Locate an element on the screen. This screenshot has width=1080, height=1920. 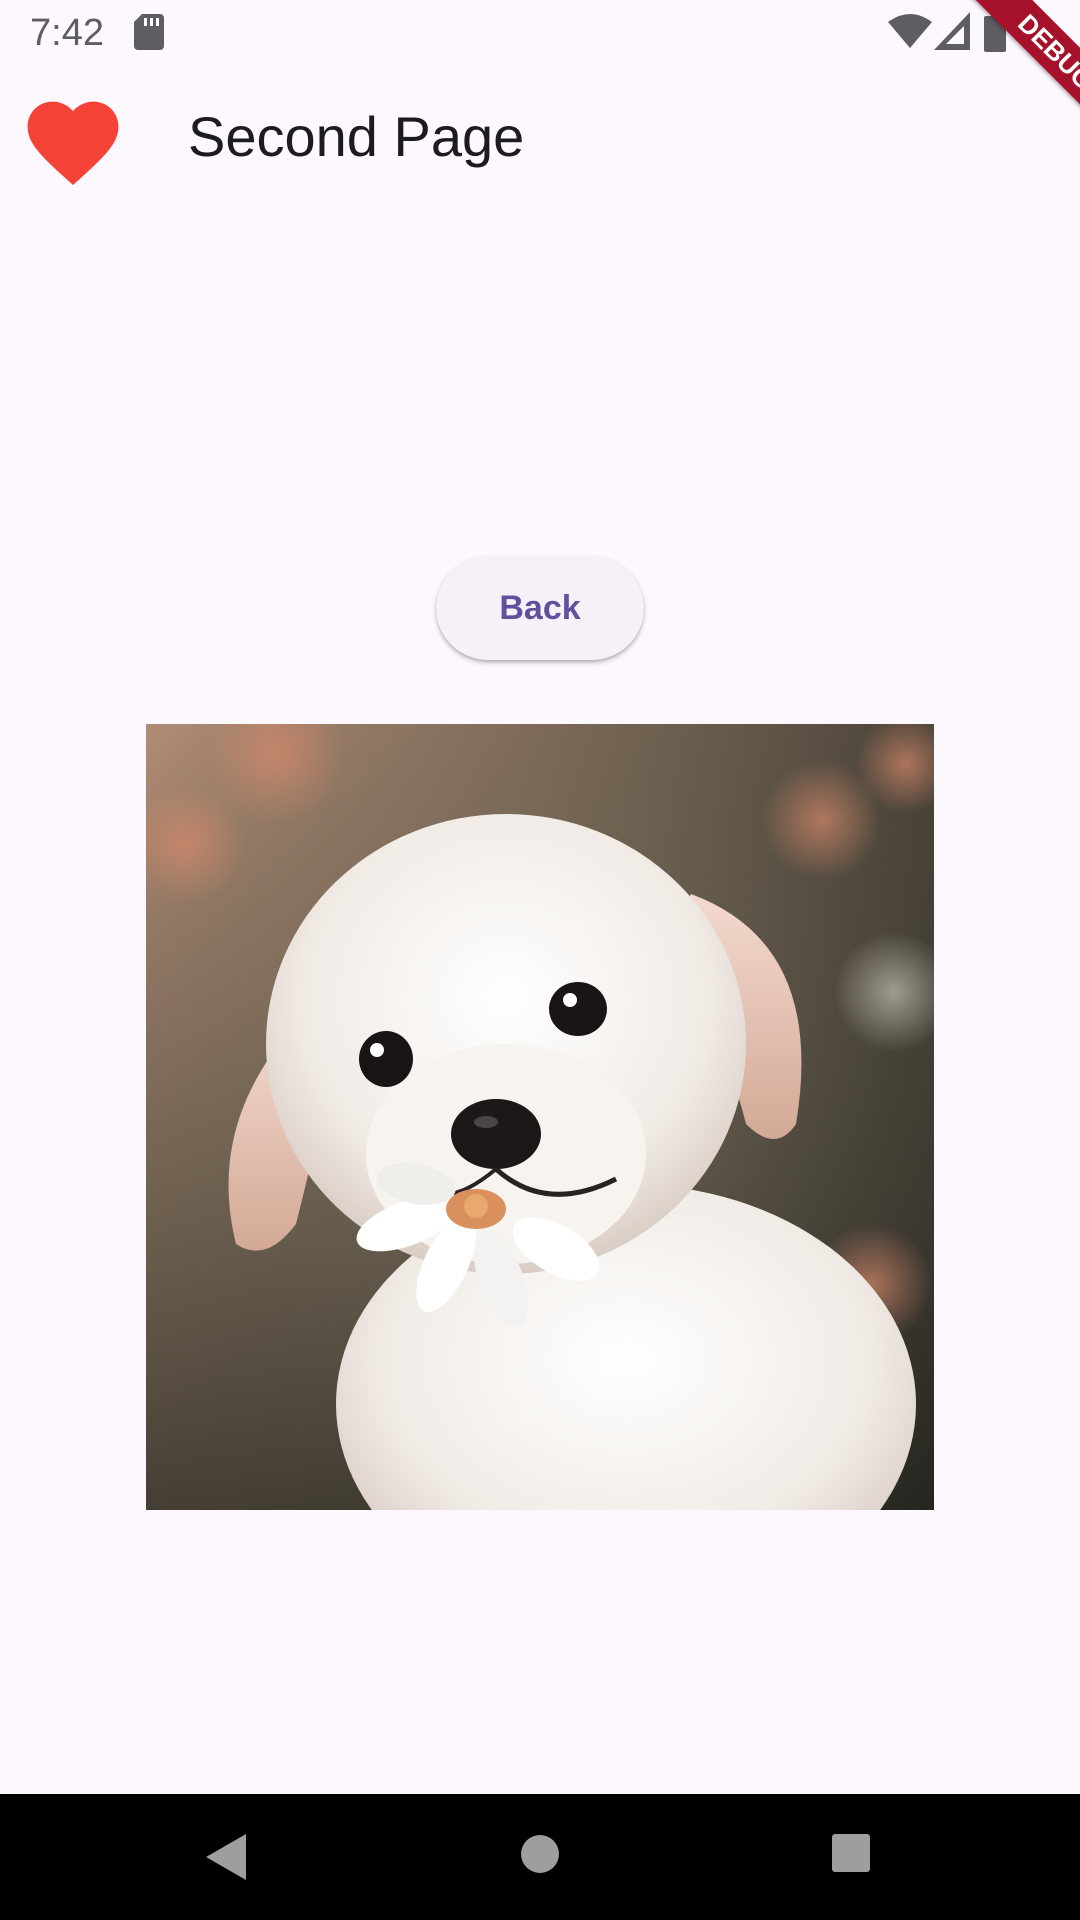
navigation-bar is located at coordinates (540, 1857).